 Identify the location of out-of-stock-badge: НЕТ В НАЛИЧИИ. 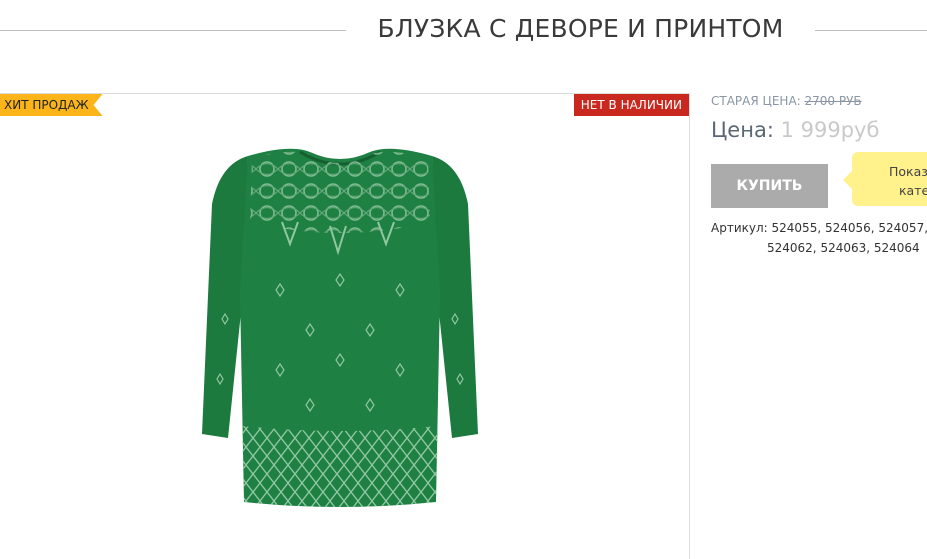
(631, 105).